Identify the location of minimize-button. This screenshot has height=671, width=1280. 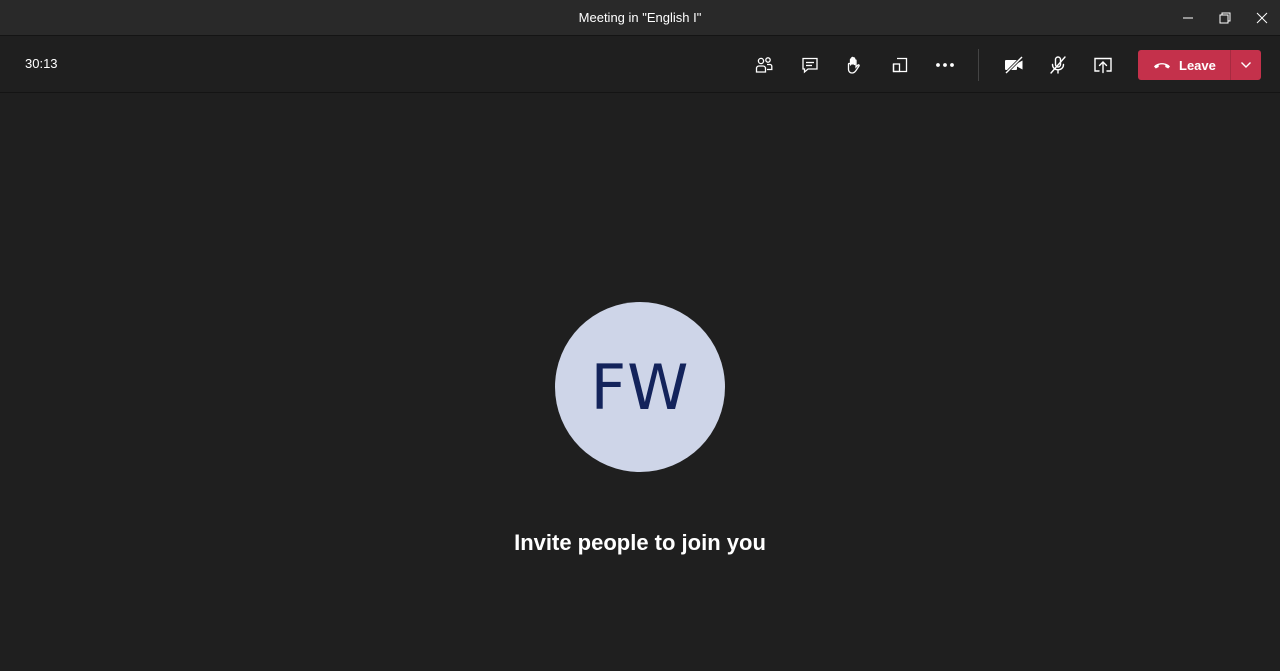
(1187, 17).